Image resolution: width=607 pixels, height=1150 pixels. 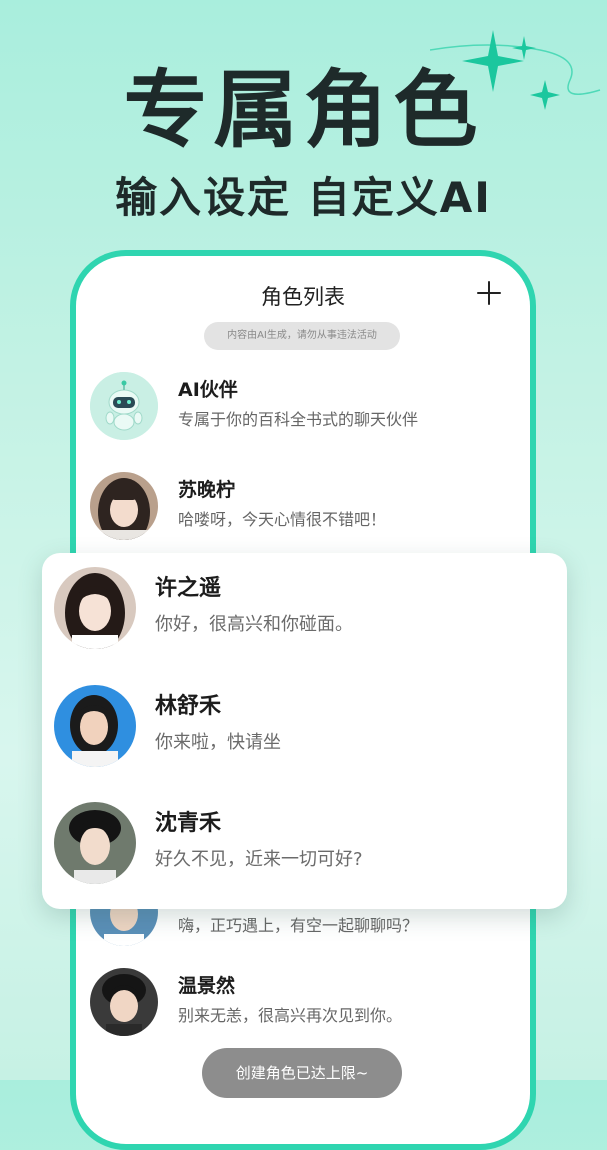 I want to click on limit-reached-button: 创建角色已达上限~, so click(x=302, y=1073).